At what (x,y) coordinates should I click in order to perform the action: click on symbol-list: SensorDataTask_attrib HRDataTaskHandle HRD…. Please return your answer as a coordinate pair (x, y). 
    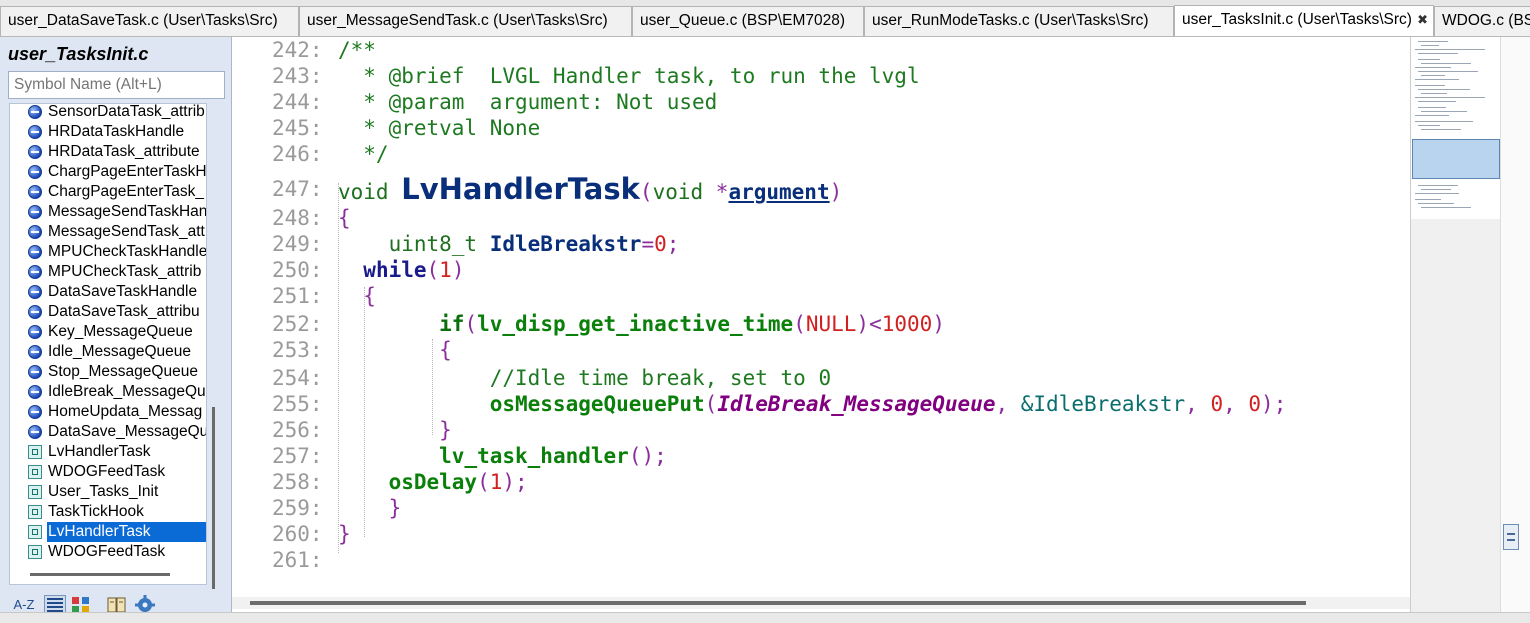
    Looking at the image, I should click on (108, 344).